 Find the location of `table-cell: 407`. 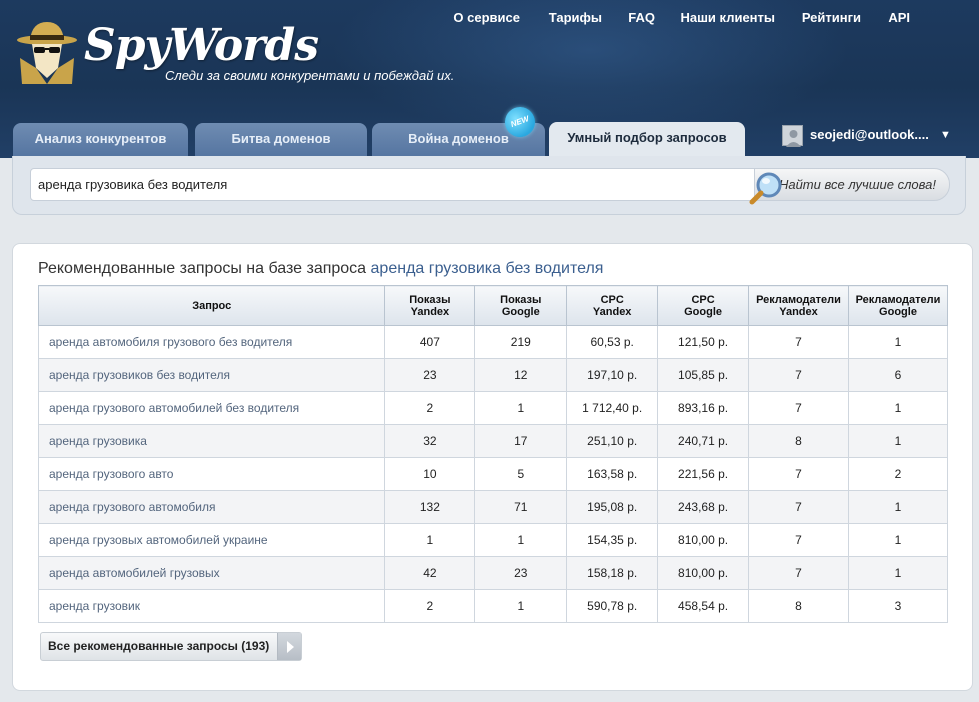

table-cell: 407 is located at coordinates (430, 342).